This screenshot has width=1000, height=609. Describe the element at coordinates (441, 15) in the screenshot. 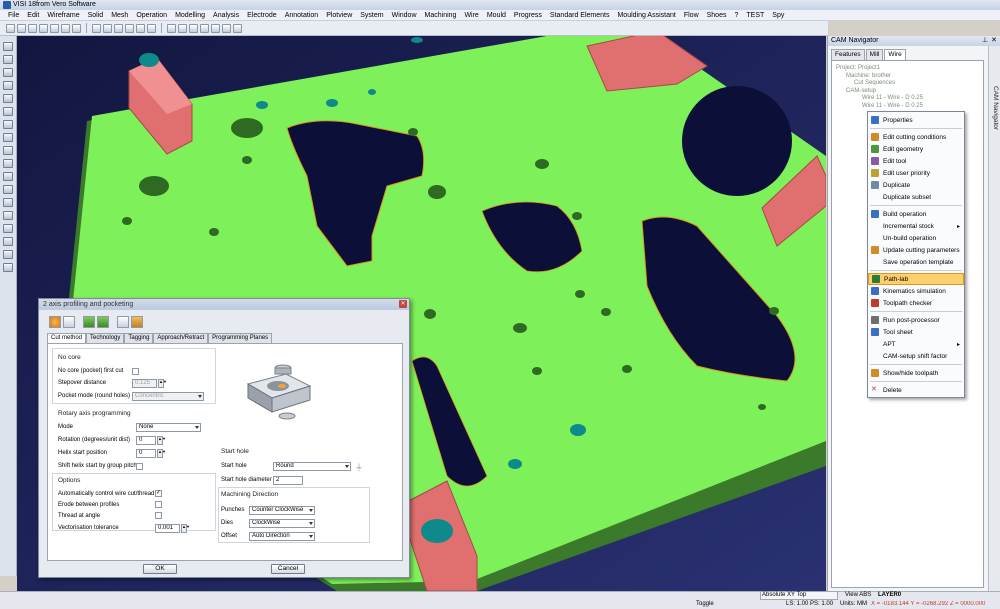

I see `menu-item-machining: Machining` at that location.